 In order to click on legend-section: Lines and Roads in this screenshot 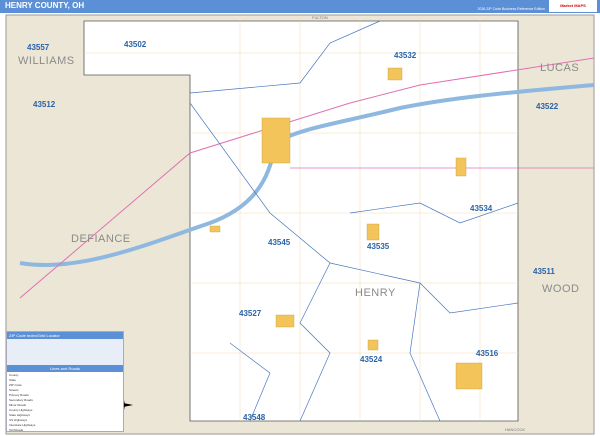, I will do `click(65, 368)`.